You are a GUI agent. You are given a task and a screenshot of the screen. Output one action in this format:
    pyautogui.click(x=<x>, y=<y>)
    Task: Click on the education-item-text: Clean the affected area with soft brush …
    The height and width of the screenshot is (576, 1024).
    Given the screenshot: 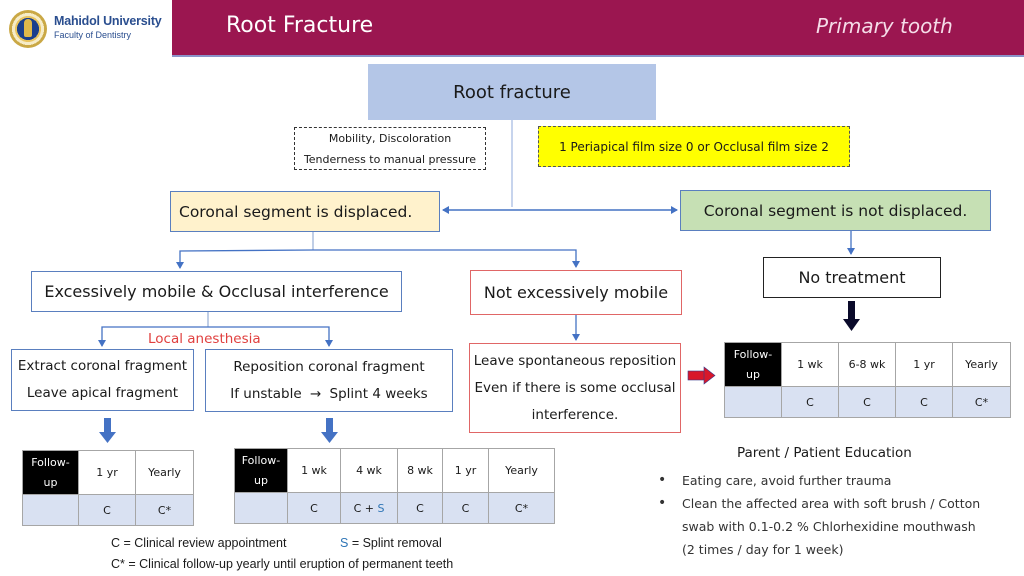 What is the action you would take?
    pyautogui.click(x=831, y=503)
    